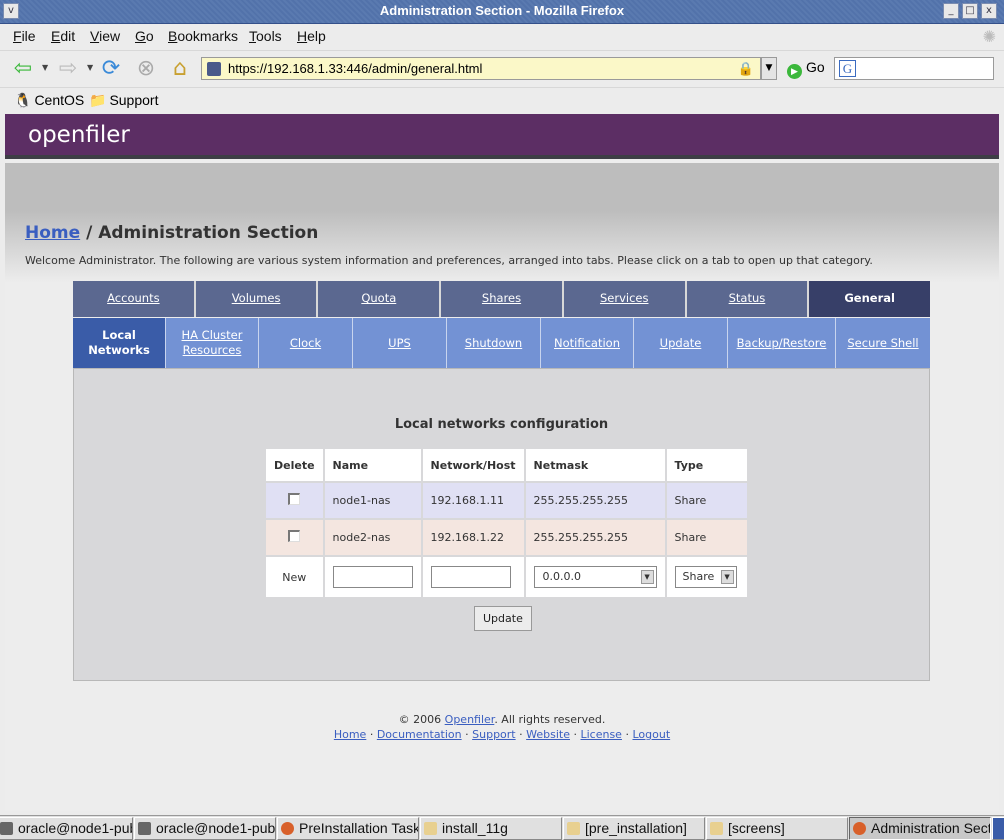 Image resolution: width=1004 pixels, height=840 pixels. Describe the element at coordinates (212, 343) in the screenshot. I see `subtab-ha-cluster-resources: HA Cluster Resources` at that location.